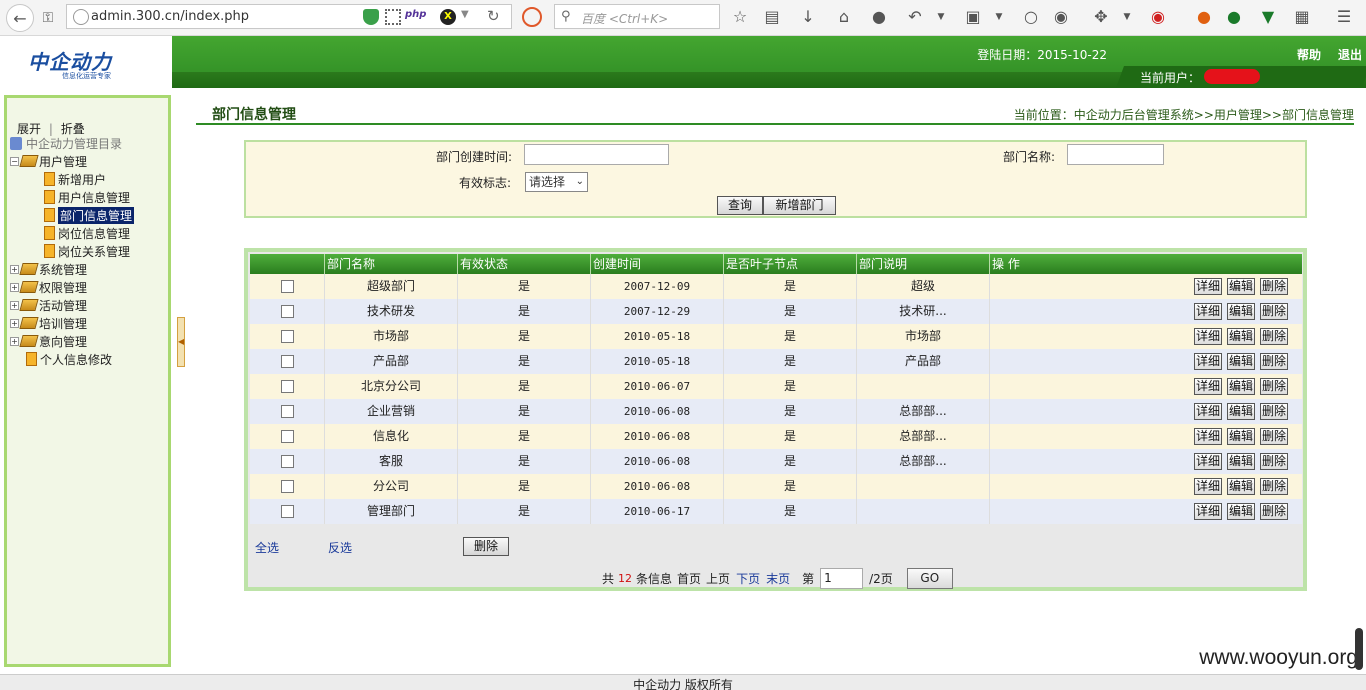 The width and height of the screenshot is (1366, 690). Describe the element at coordinates (48, 305) in the screenshot. I see `sidebar-item-activity: + 活动管理` at that location.